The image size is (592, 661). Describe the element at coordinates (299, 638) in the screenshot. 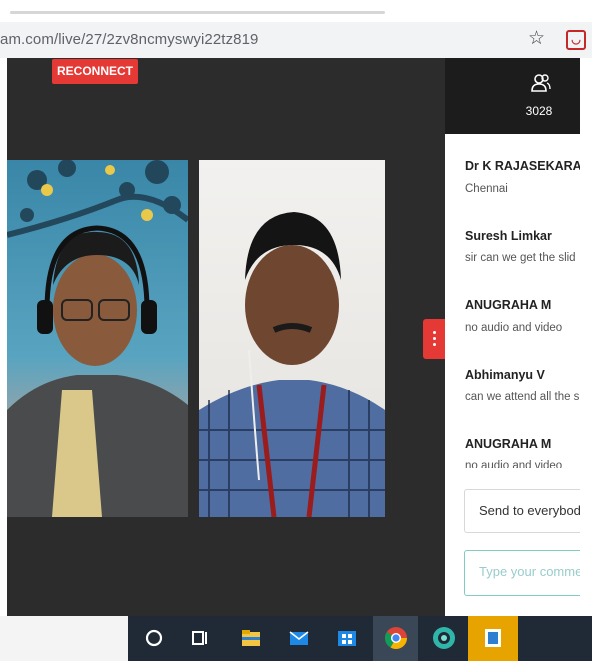

I see `mail-icon` at that location.